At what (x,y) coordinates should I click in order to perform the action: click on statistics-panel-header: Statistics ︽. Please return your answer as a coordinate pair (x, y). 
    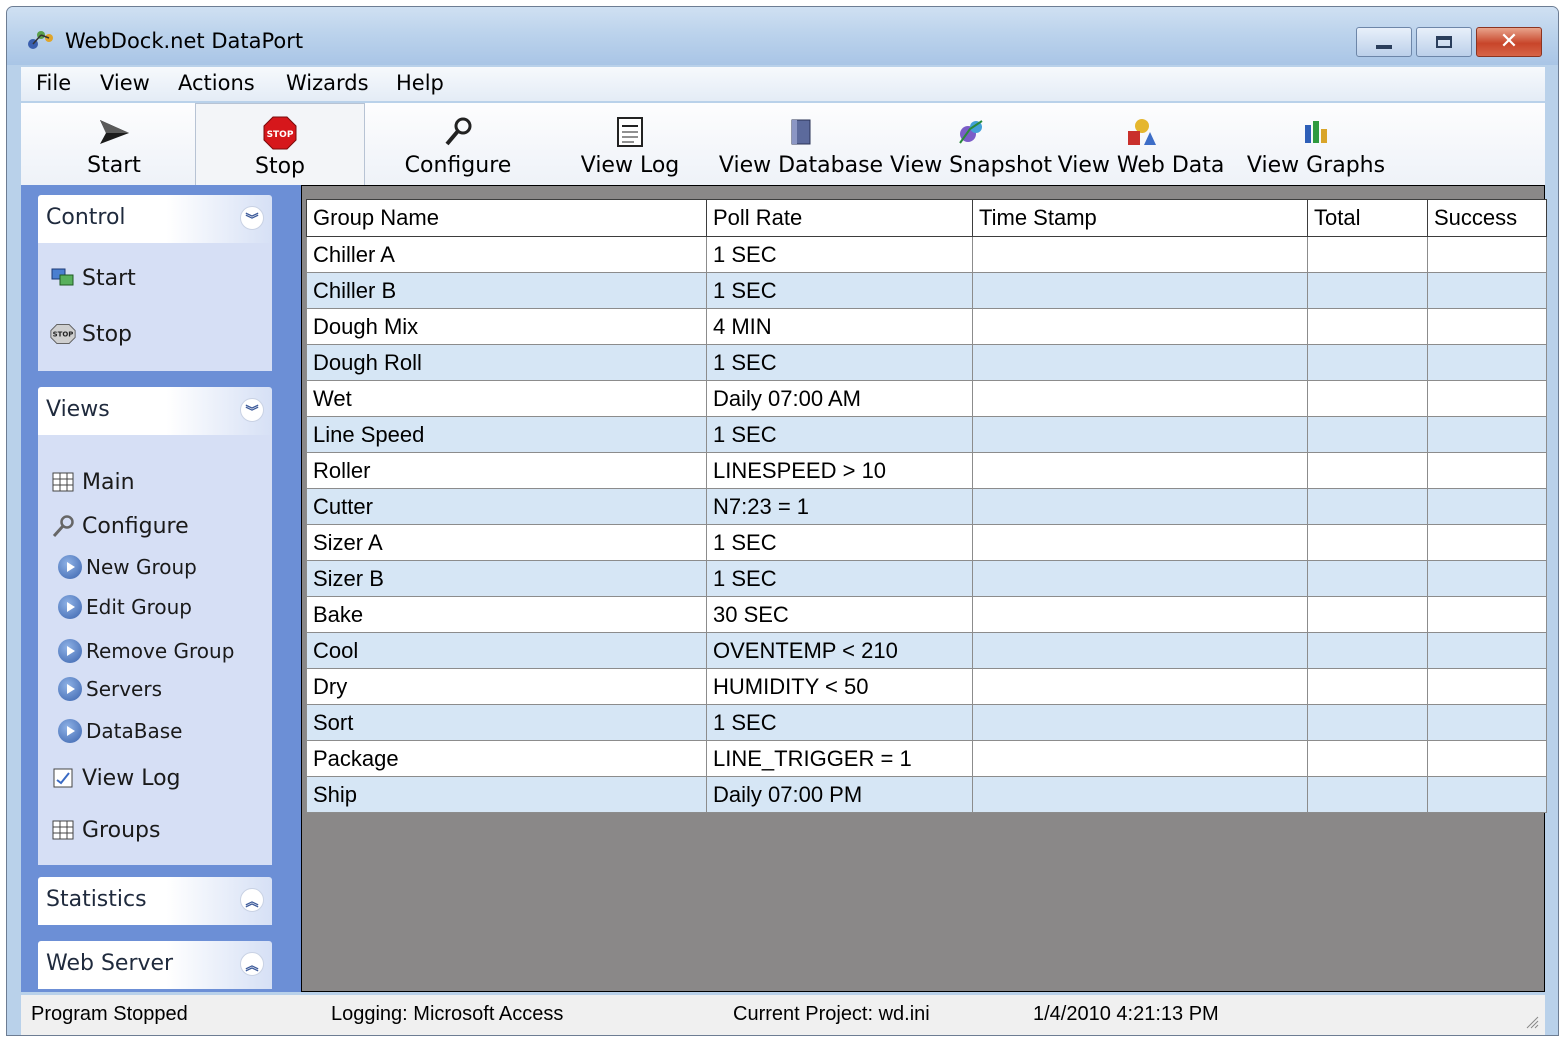
    Looking at the image, I should click on (155, 901).